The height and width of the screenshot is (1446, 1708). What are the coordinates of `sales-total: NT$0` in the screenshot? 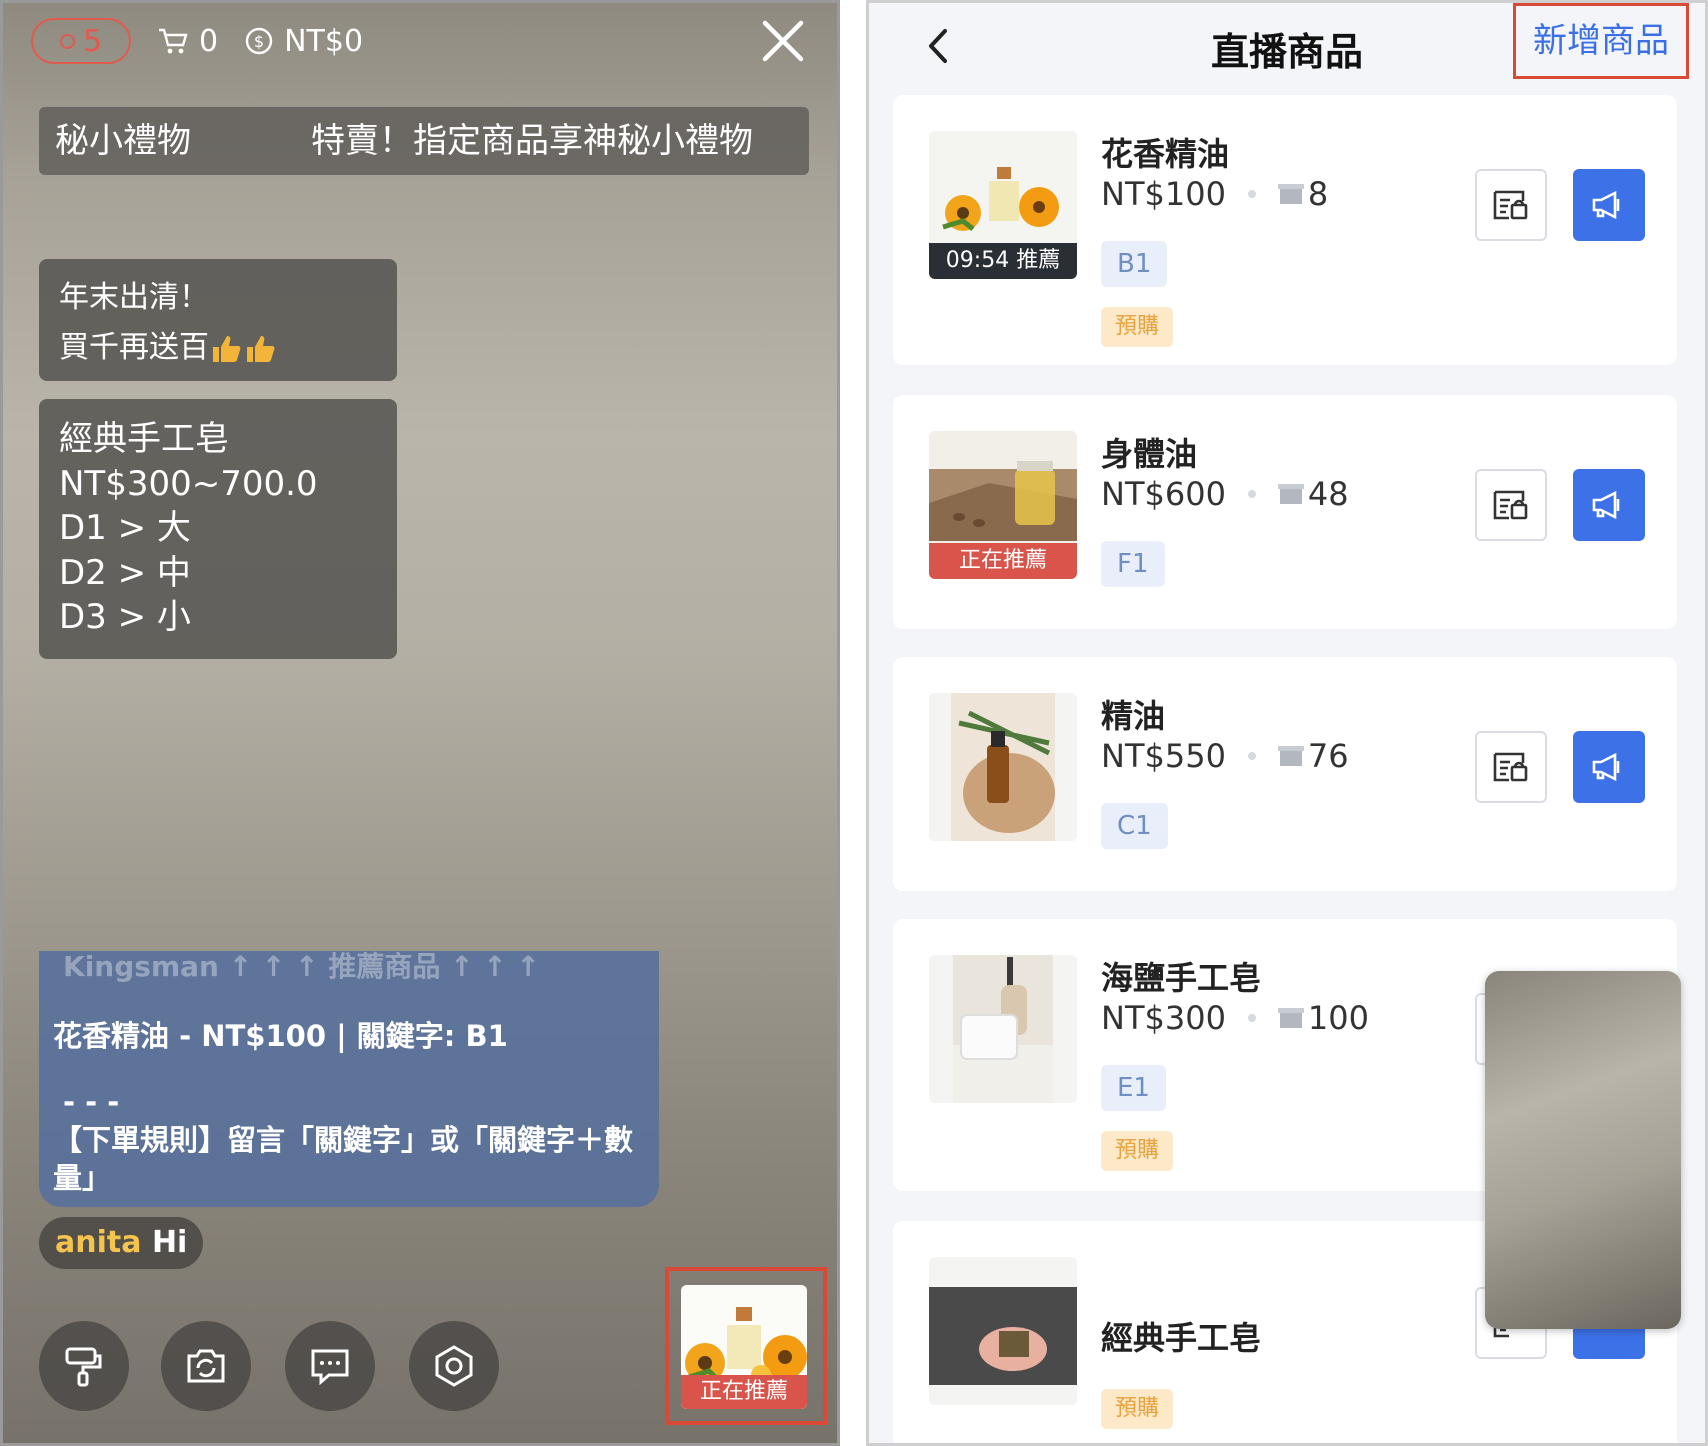 It's located at (324, 41).